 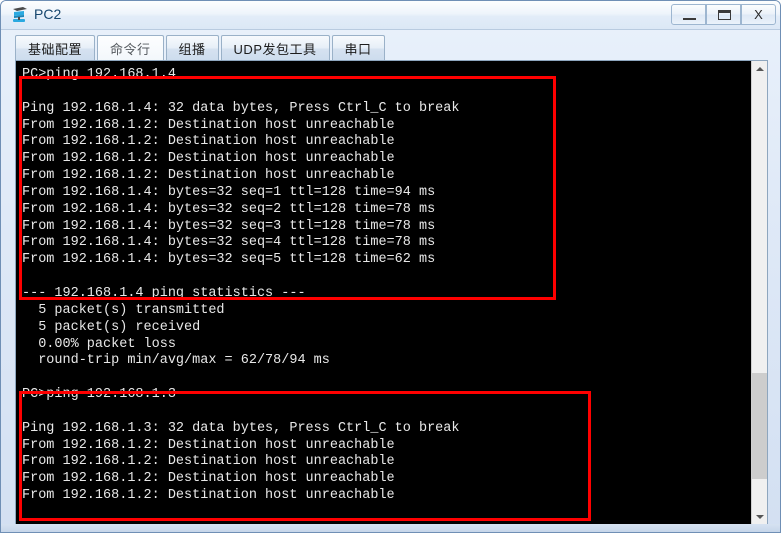 I want to click on scrollbar-thumb, so click(x=759, y=426).